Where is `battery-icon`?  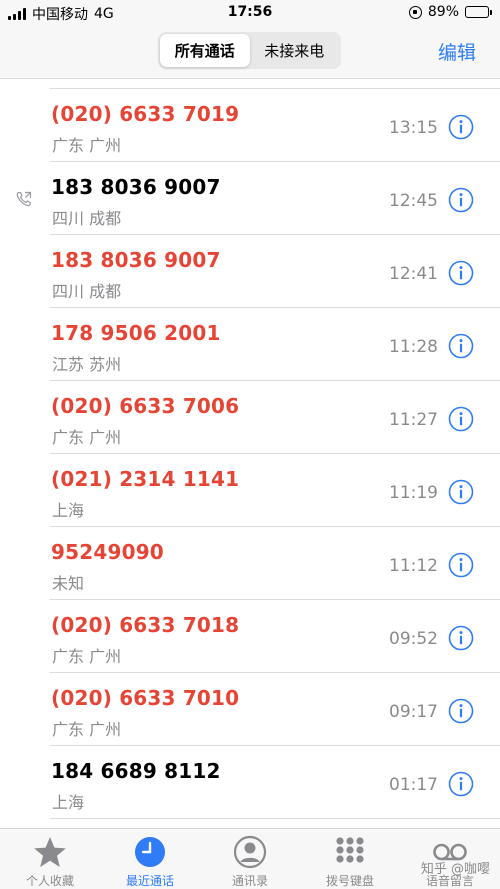 battery-icon is located at coordinates (478, 12).